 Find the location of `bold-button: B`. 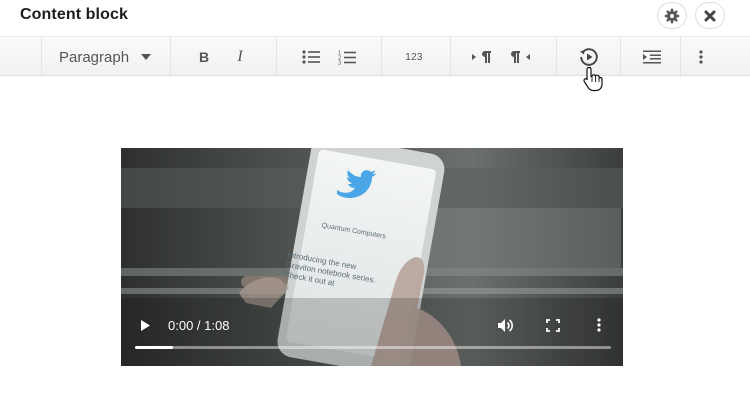

bold-button: B is located at coordinates (204, 57).